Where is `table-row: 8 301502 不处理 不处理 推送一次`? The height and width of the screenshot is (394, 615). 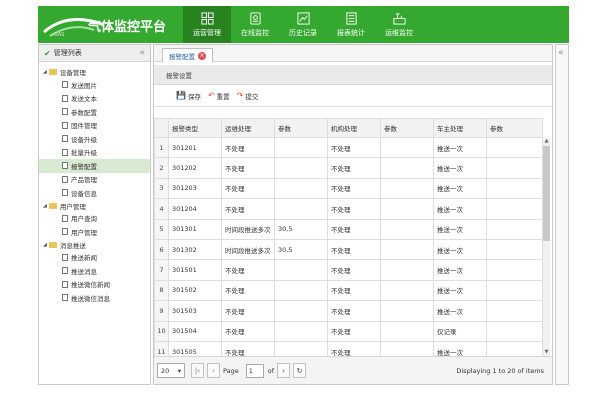 table-row: 8 301502 不处理 不处理 推送一次 is located at coordinates (348, 290).